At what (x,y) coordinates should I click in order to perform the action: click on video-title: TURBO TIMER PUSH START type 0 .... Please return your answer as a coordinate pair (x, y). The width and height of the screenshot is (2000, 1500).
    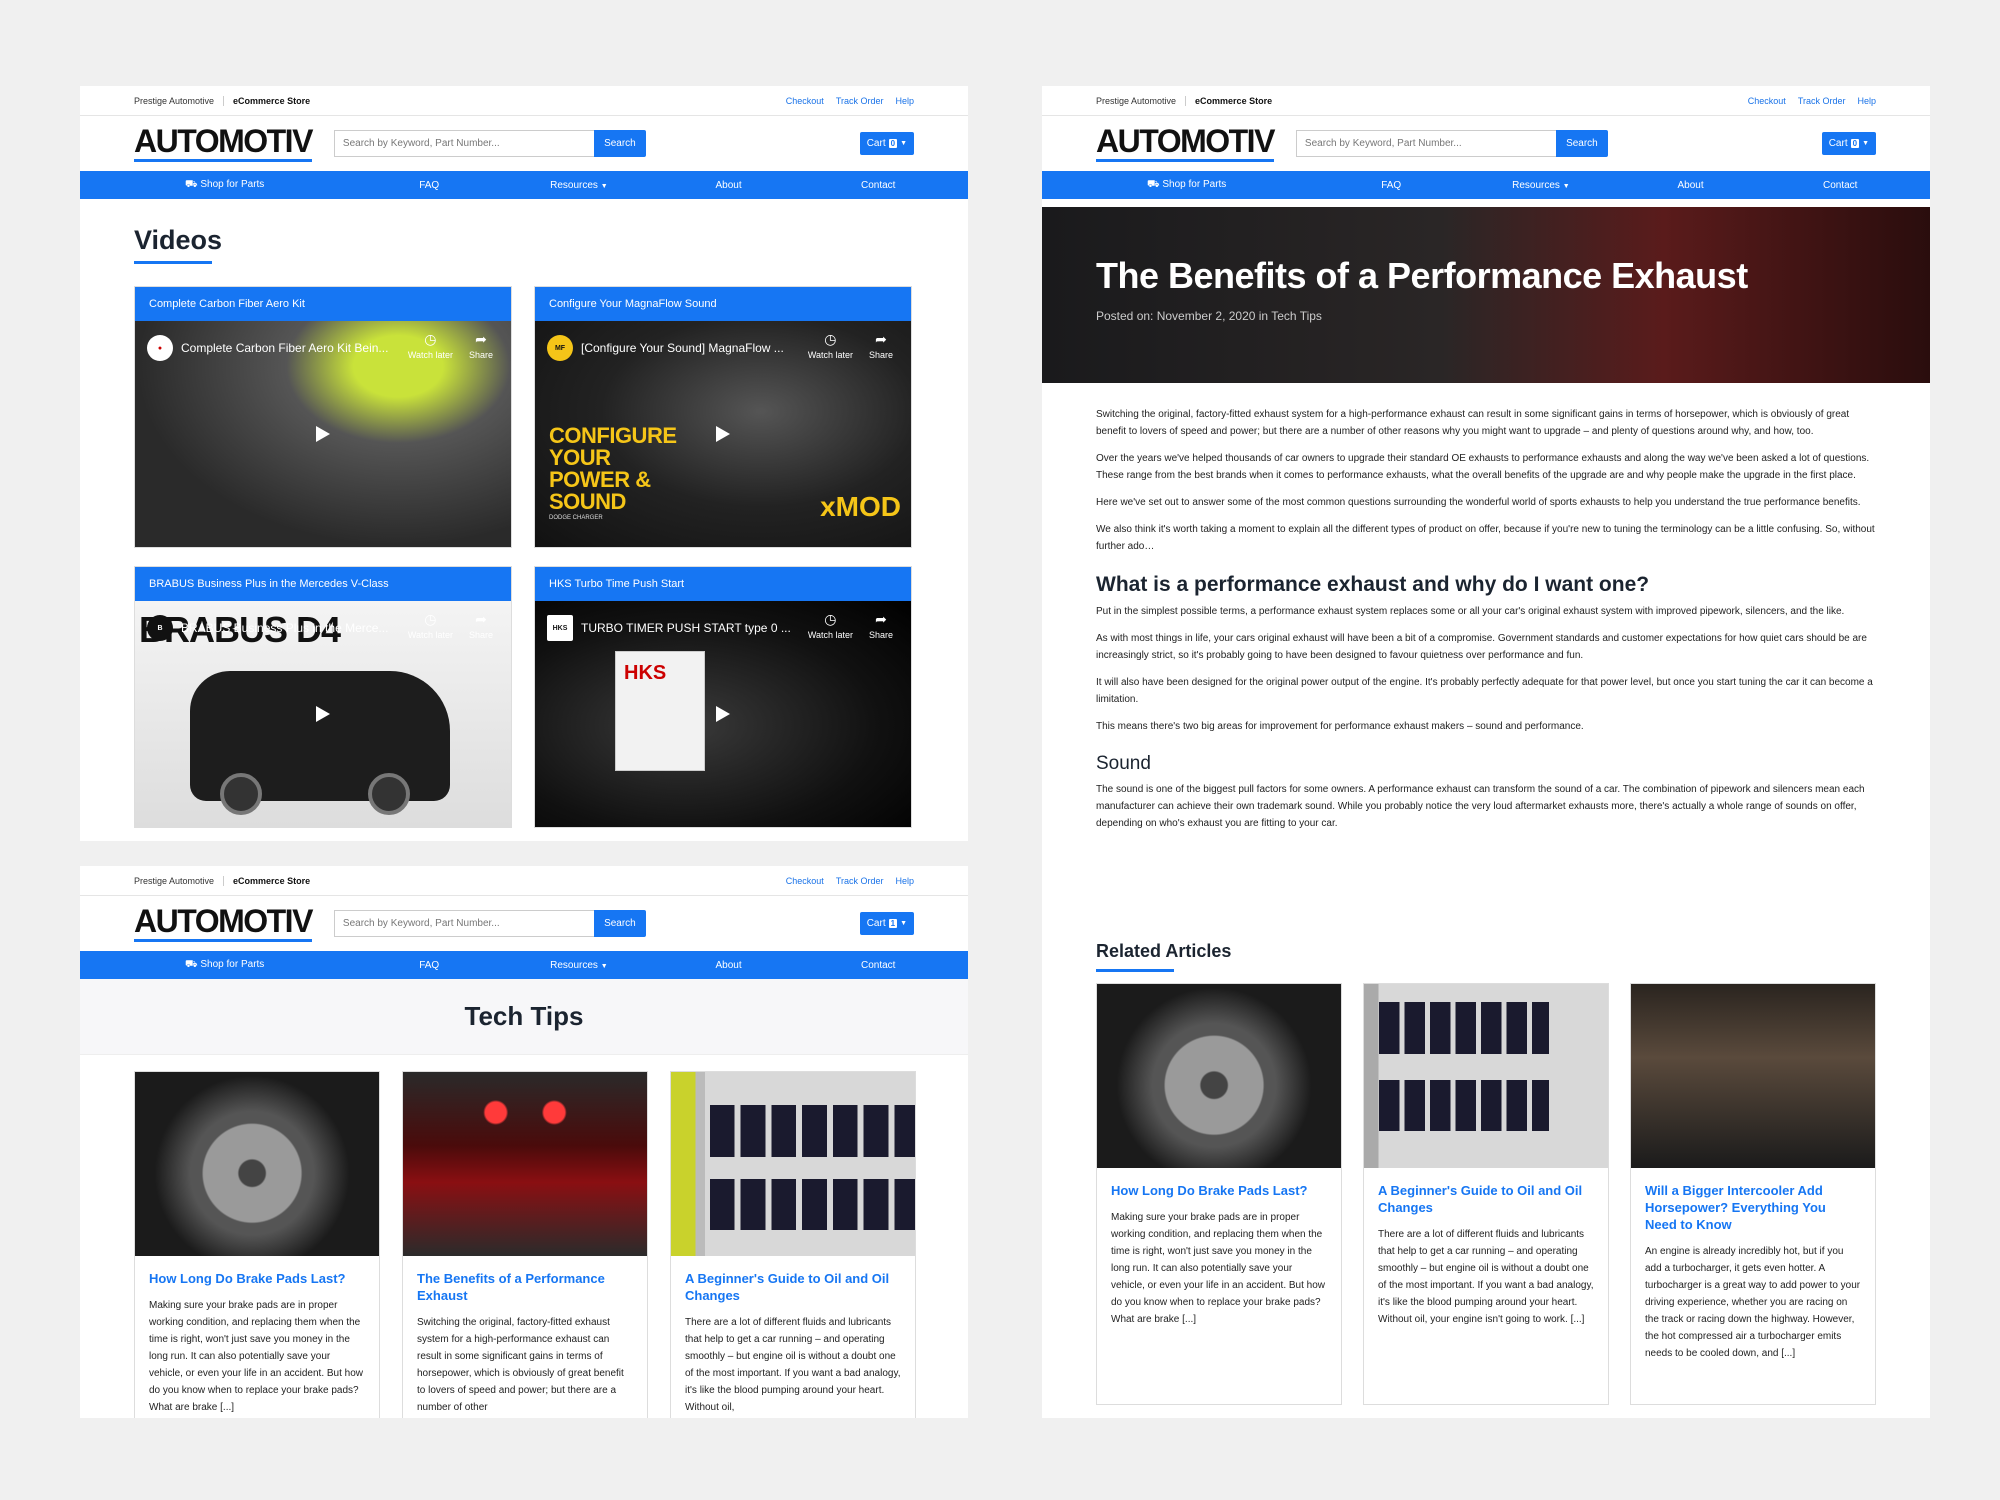
    Looking at the image, I should click on (686, 628).